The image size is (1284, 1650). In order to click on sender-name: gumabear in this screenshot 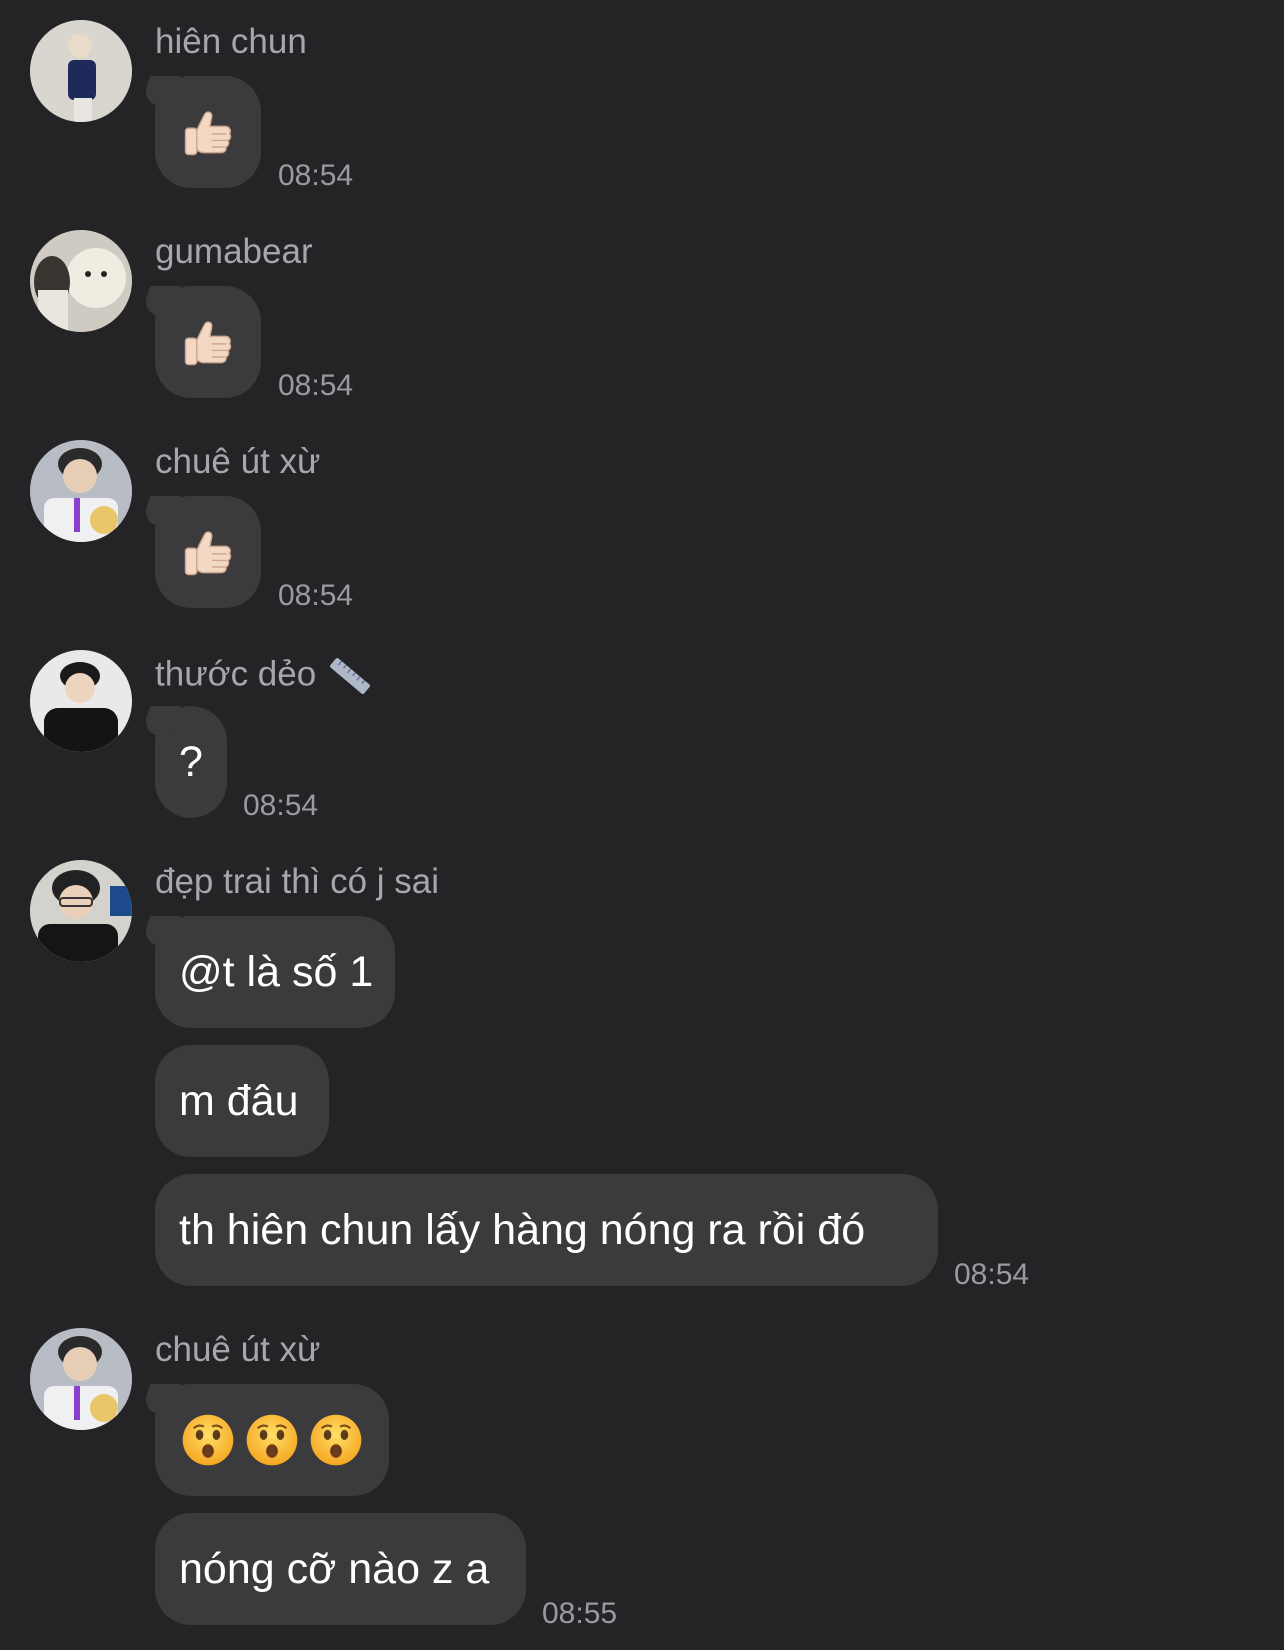, I will do `click(234, 251)`.